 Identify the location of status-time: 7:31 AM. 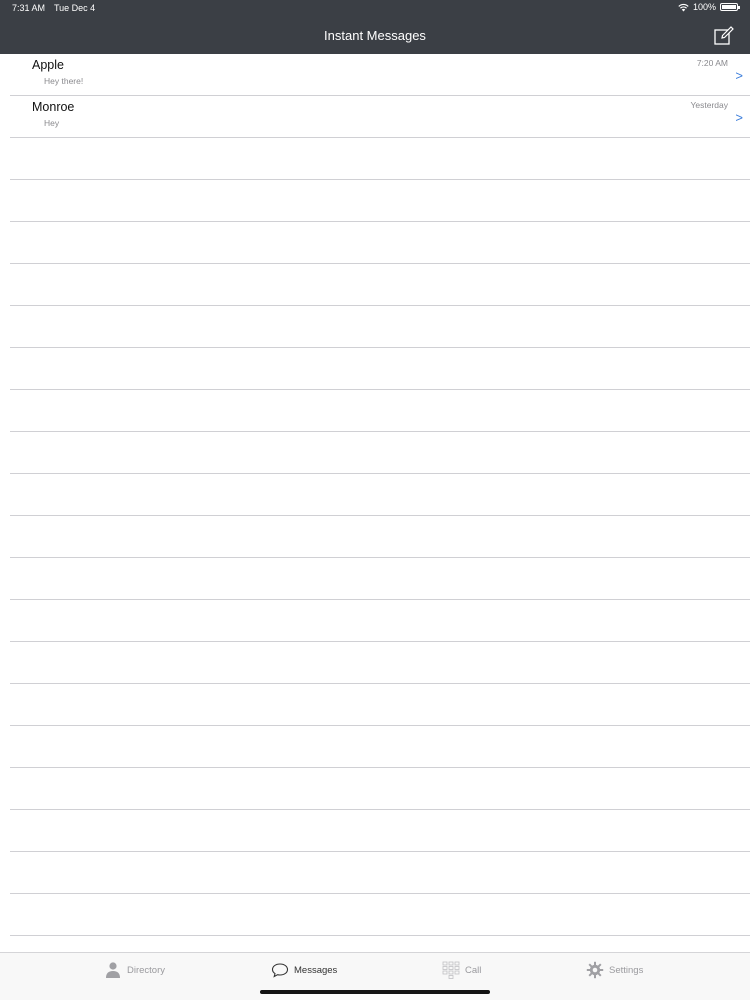
(29, 8).